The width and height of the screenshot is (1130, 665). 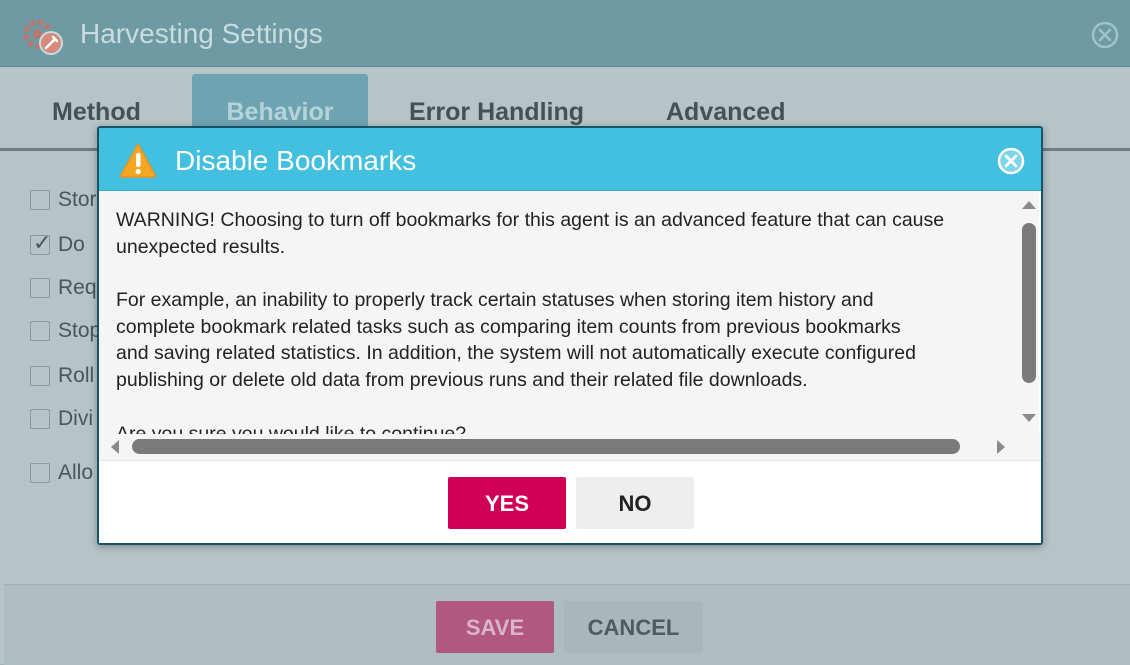 What do you see at coordinates (138, 160) in the screenshot?
I see `warning-icon` at bounding box center [138, 160].